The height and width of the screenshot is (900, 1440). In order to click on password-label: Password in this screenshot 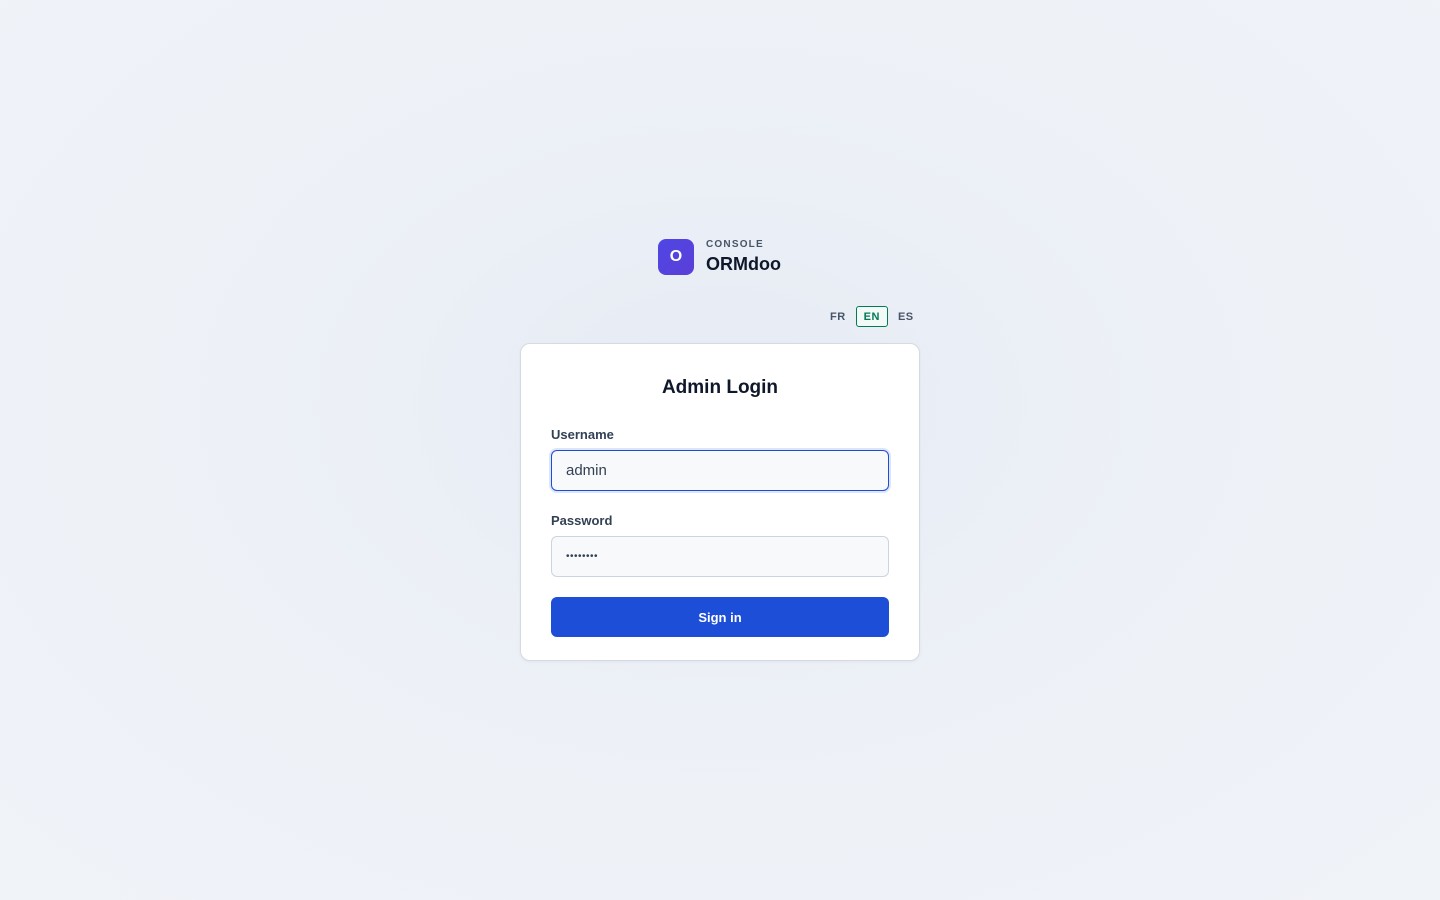, I will do `click(582, 520)`.